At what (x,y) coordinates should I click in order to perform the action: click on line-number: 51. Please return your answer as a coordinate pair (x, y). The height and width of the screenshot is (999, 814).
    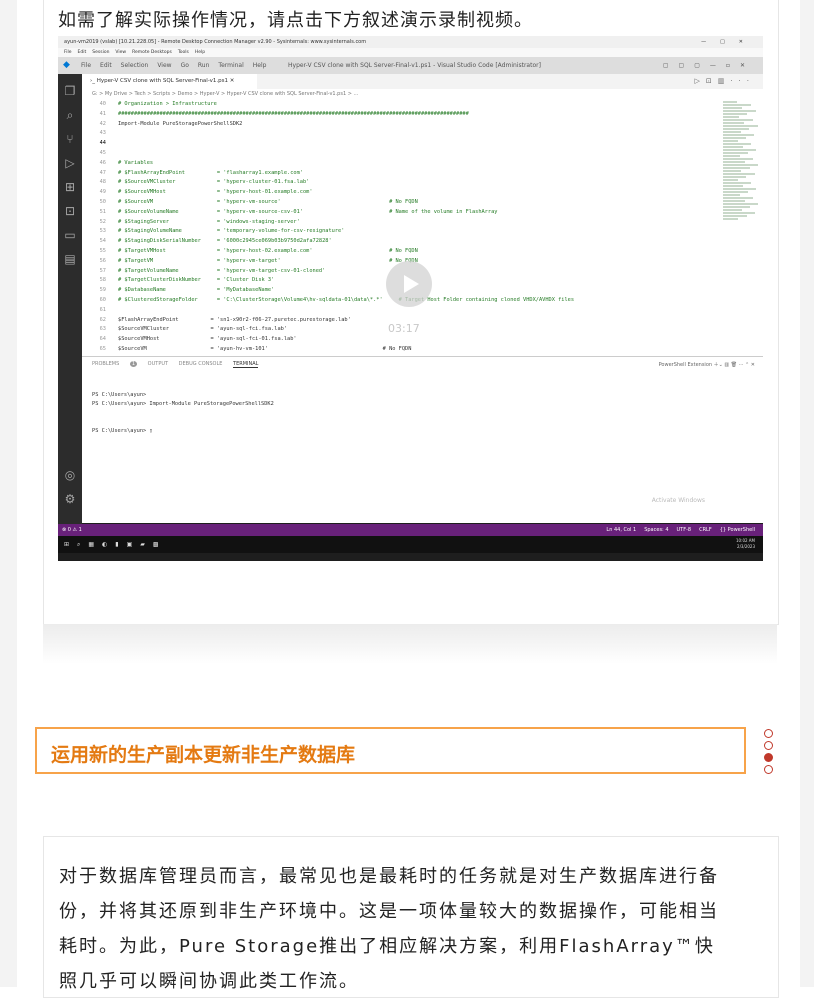
    Looking at the image, I should click on (102, 211).